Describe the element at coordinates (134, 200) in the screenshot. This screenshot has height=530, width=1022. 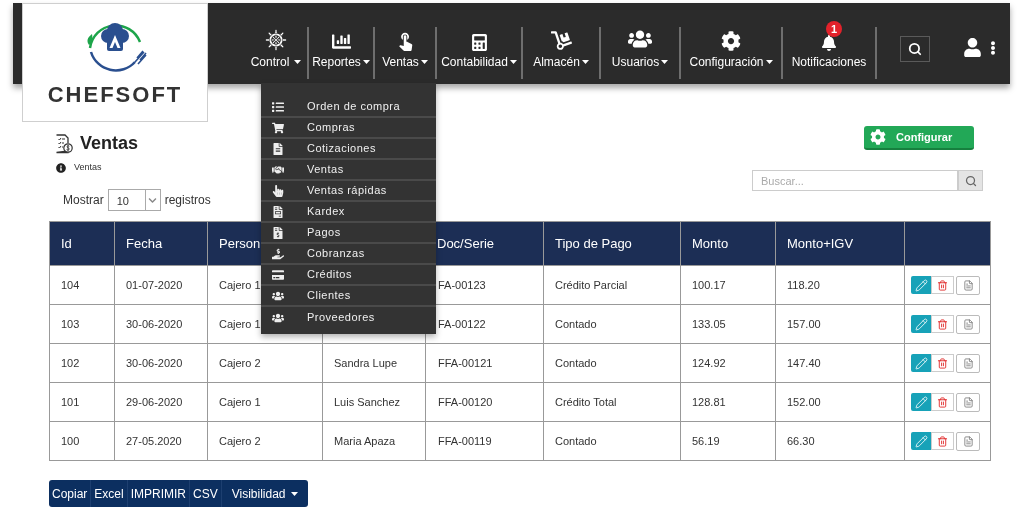
I see `page-size-select: 10` at that location.